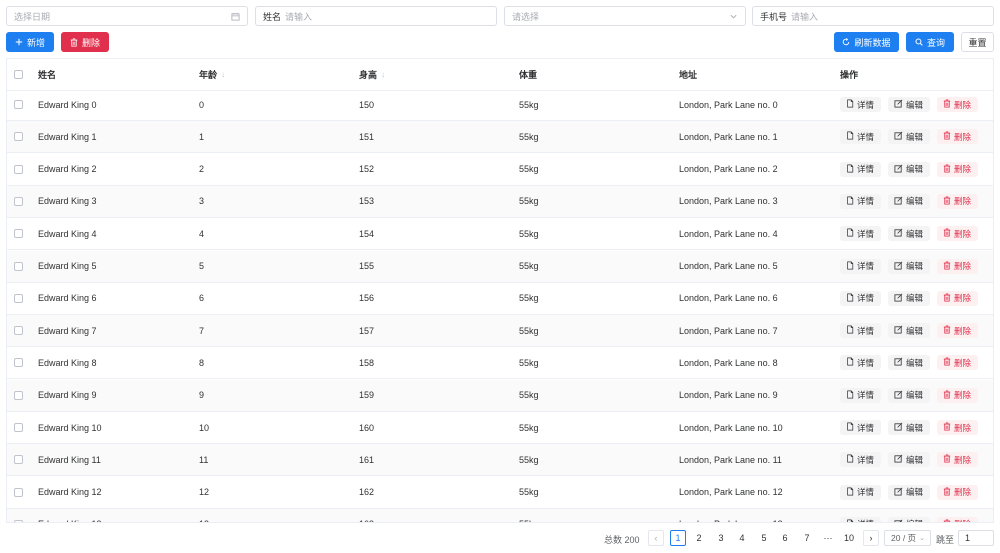 The height and width of the screenshot is (553, 1000). What do you see at coordinates (849, 538) in the screenshot?
I see `page-number-button: 10` at bounding box center [849, 538].